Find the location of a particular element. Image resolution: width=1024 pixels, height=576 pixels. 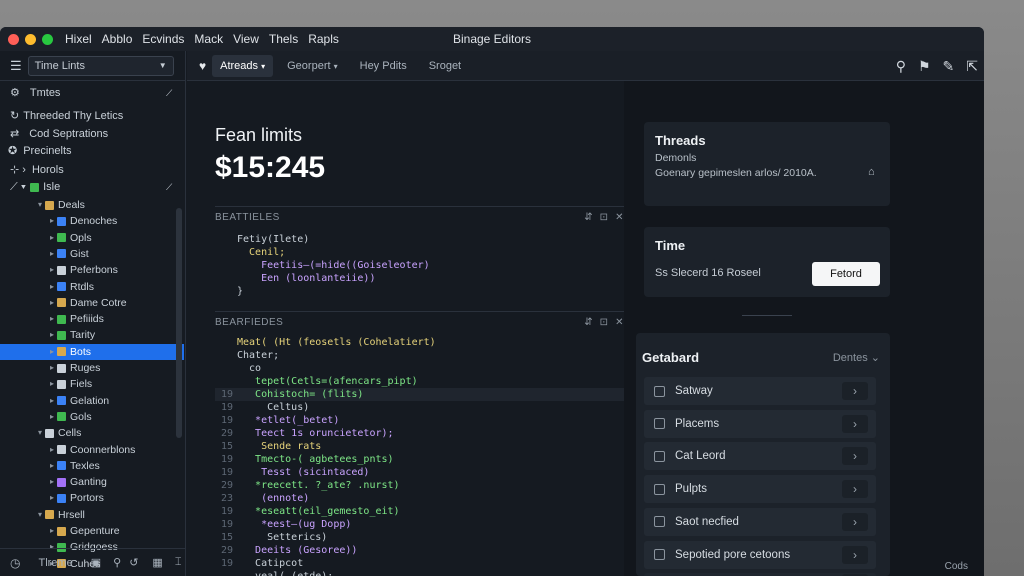

tree-item: ▸ Gepenture is located at coordinates (85, 531).